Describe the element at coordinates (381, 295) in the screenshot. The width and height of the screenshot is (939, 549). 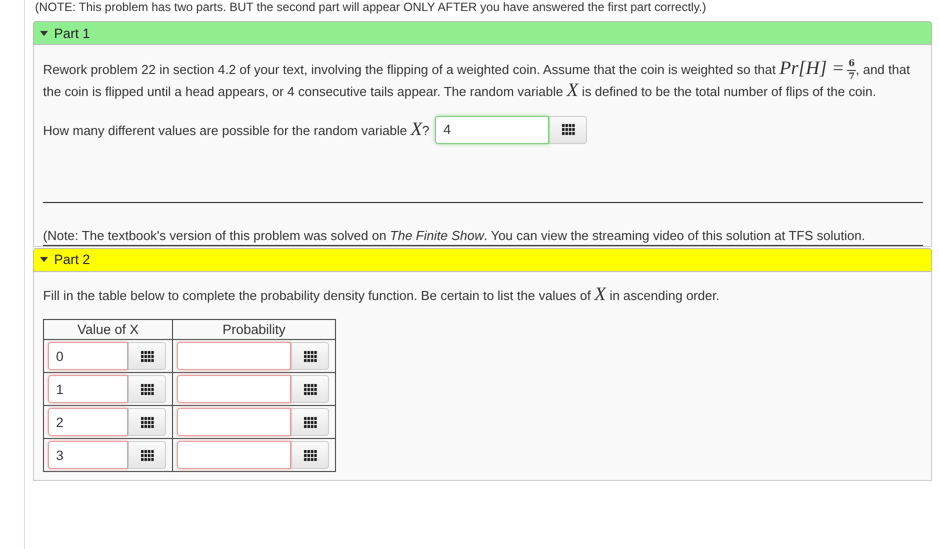
I see `instruction-text: Fill in the table below to complete the probability density function. Be certain to list the values of X in ascending order.` at that location.